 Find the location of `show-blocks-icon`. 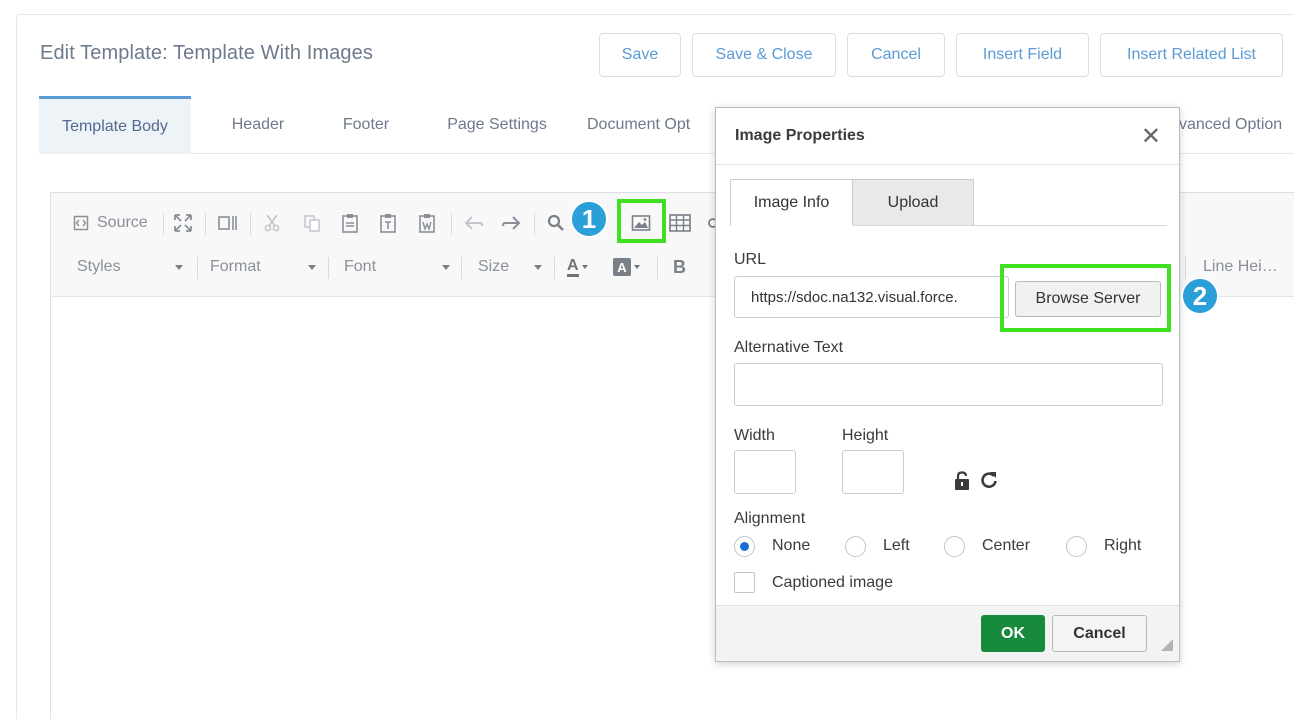

show-blocks-icon is located at coordinates (227, 223).